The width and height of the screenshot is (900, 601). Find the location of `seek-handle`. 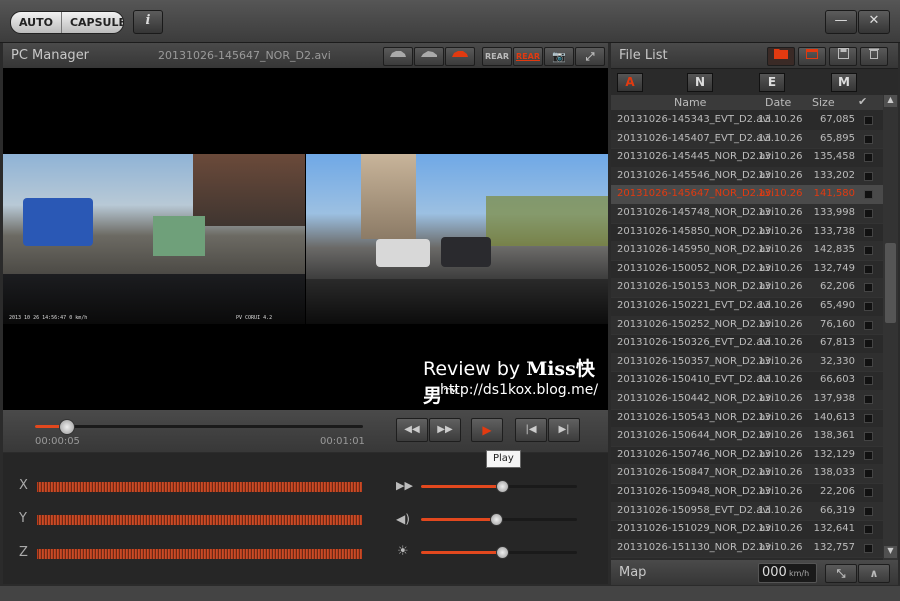

seek-handle is located at coordinates (67, 427).